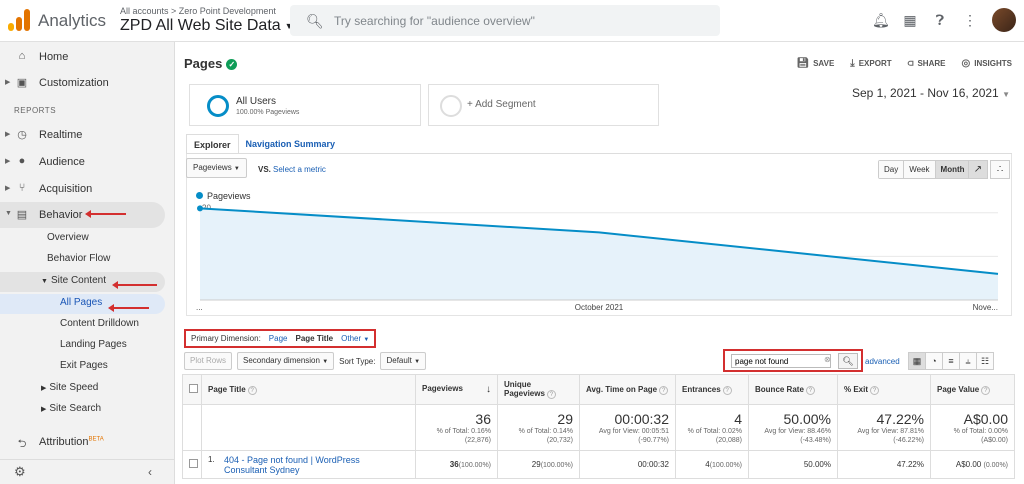  Describe the element at coordinates (1000, 169) in the screenshot. I see `motion-chart-icon: ∴` at that location.